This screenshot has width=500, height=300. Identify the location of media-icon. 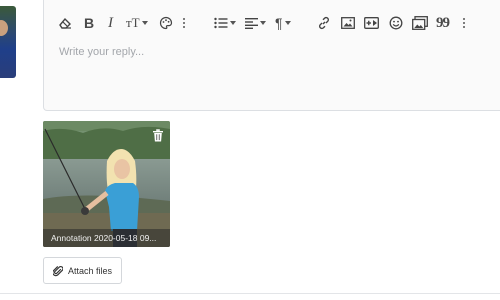
(371, 23).